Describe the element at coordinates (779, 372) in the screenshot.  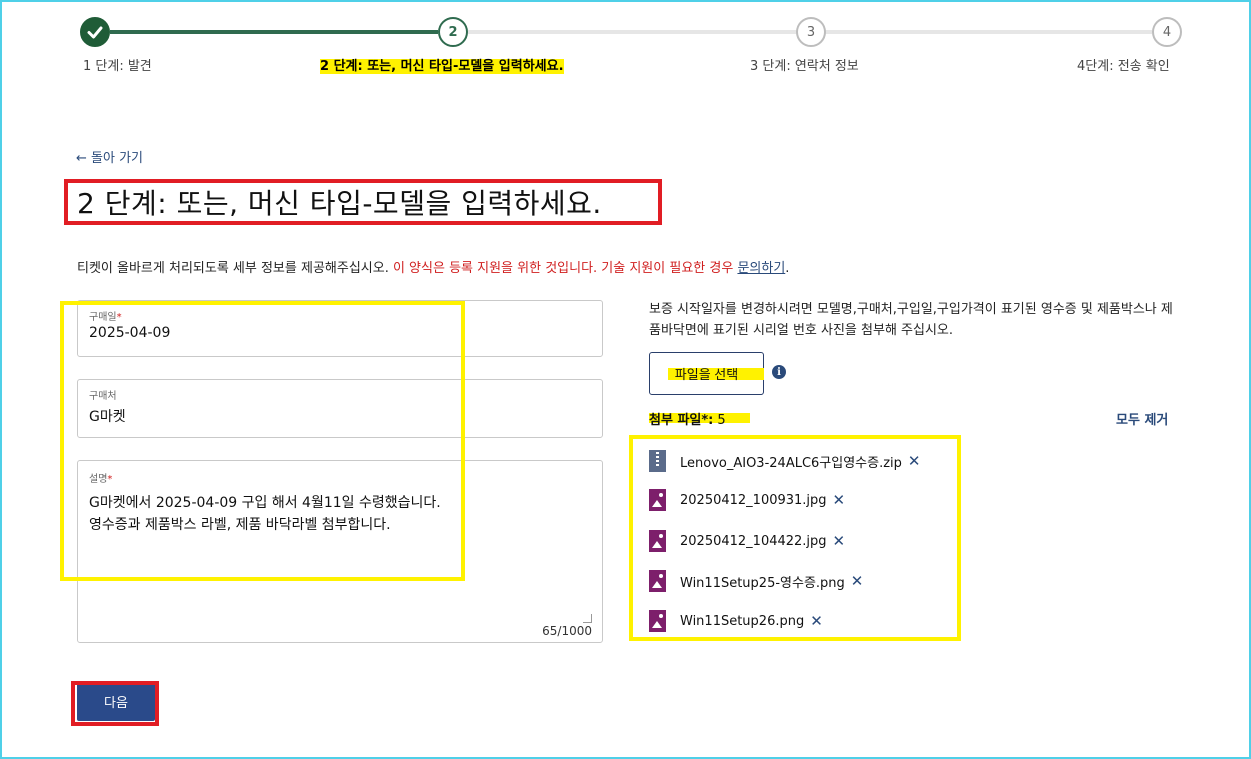
I see `info-icon: i` at that location.